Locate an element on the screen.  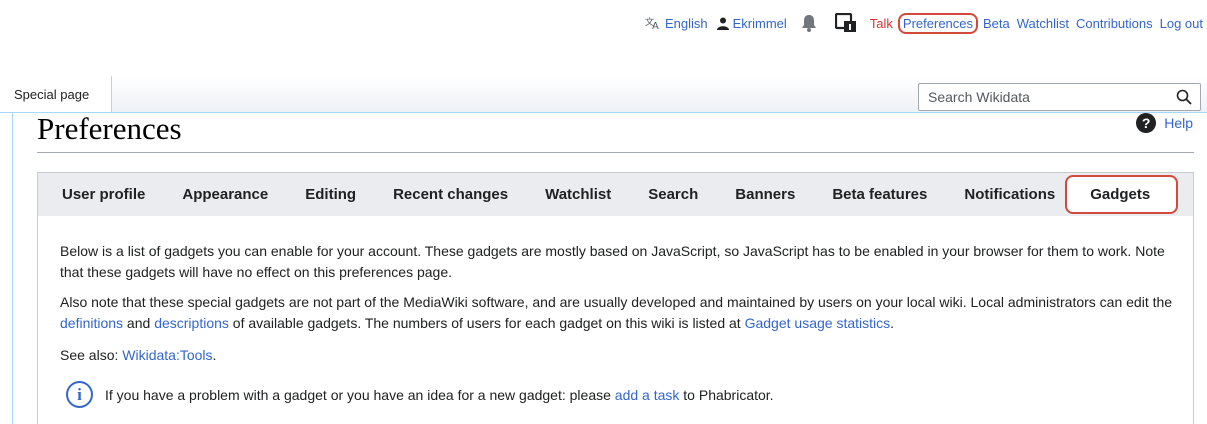
header-bar: Special page is located at coordinates (603, 94).